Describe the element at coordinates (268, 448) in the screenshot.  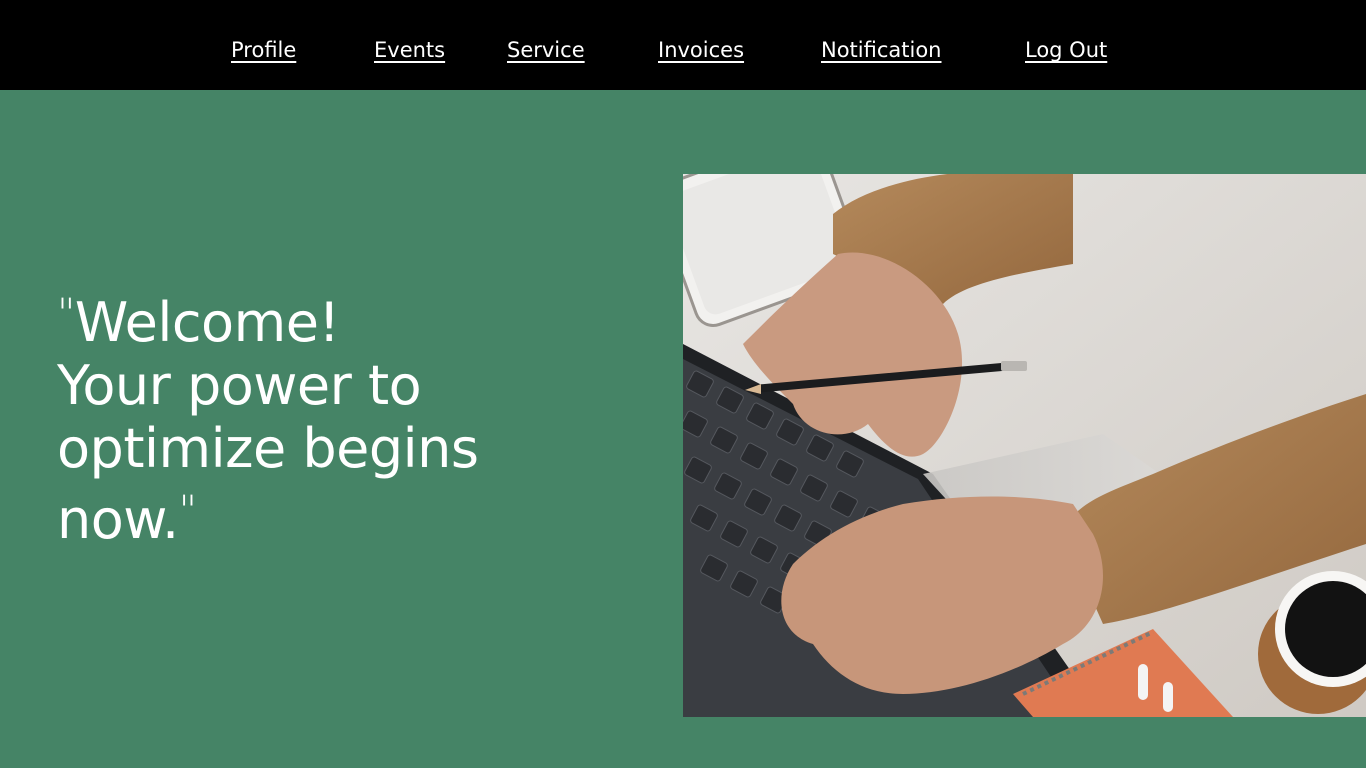
I see `welcome-line-3: optimize begins` at that location.